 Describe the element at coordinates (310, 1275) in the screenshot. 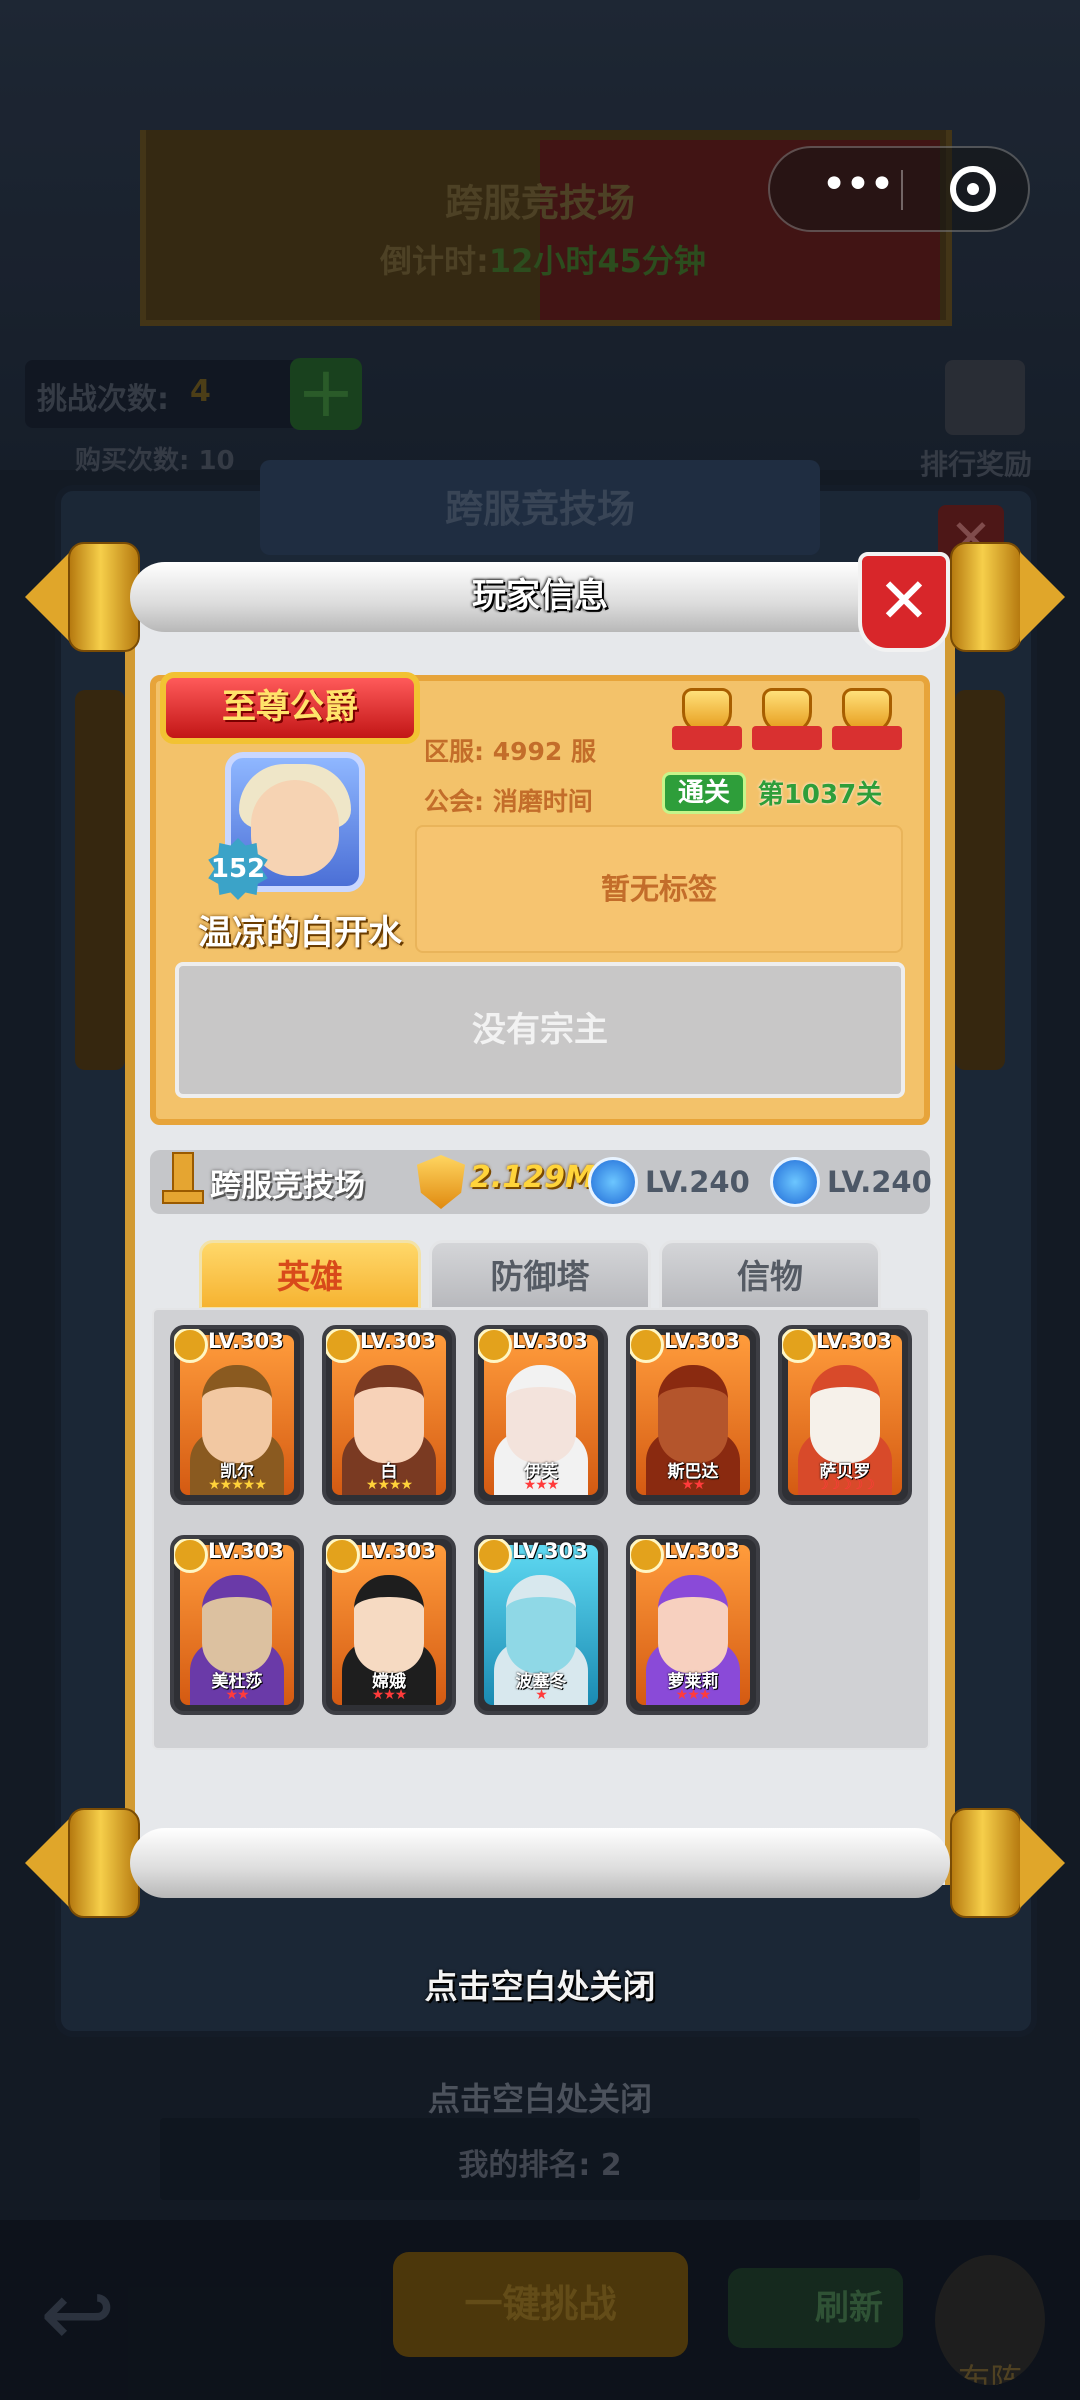

I see `tab-heroes: 英雄` at that location.